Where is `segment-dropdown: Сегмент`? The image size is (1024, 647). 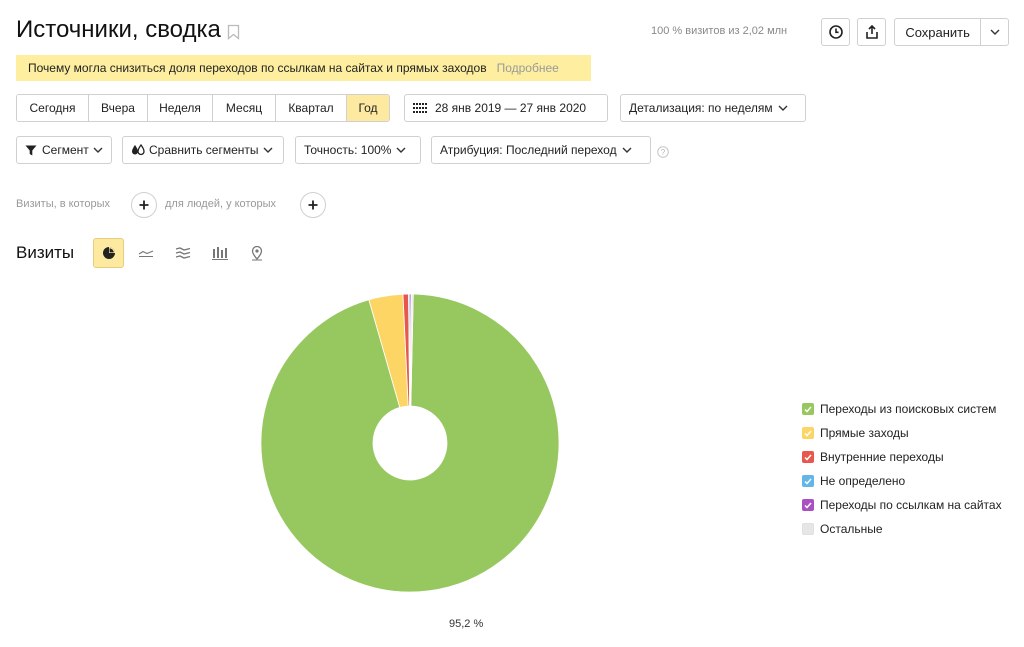 segment-dropdown: Сегмент is located at coordinates (64, 150).